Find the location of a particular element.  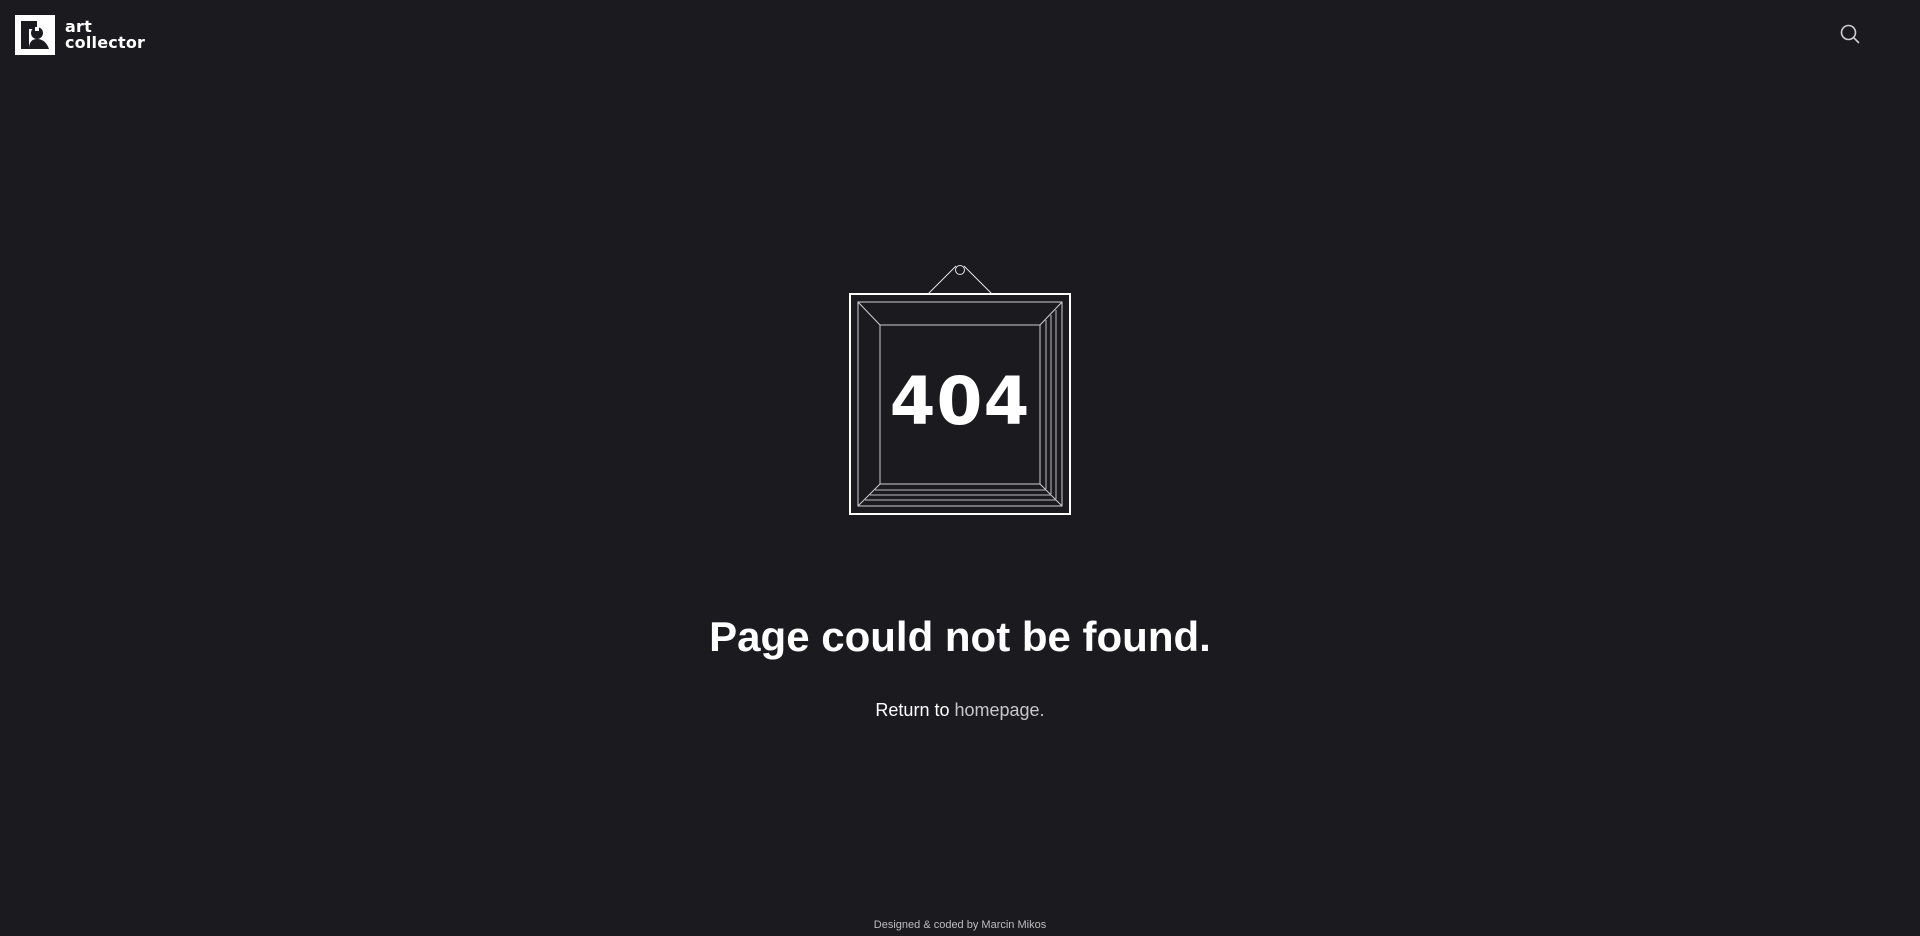

brand-line-2: collector is located at coordinates (105, 42).